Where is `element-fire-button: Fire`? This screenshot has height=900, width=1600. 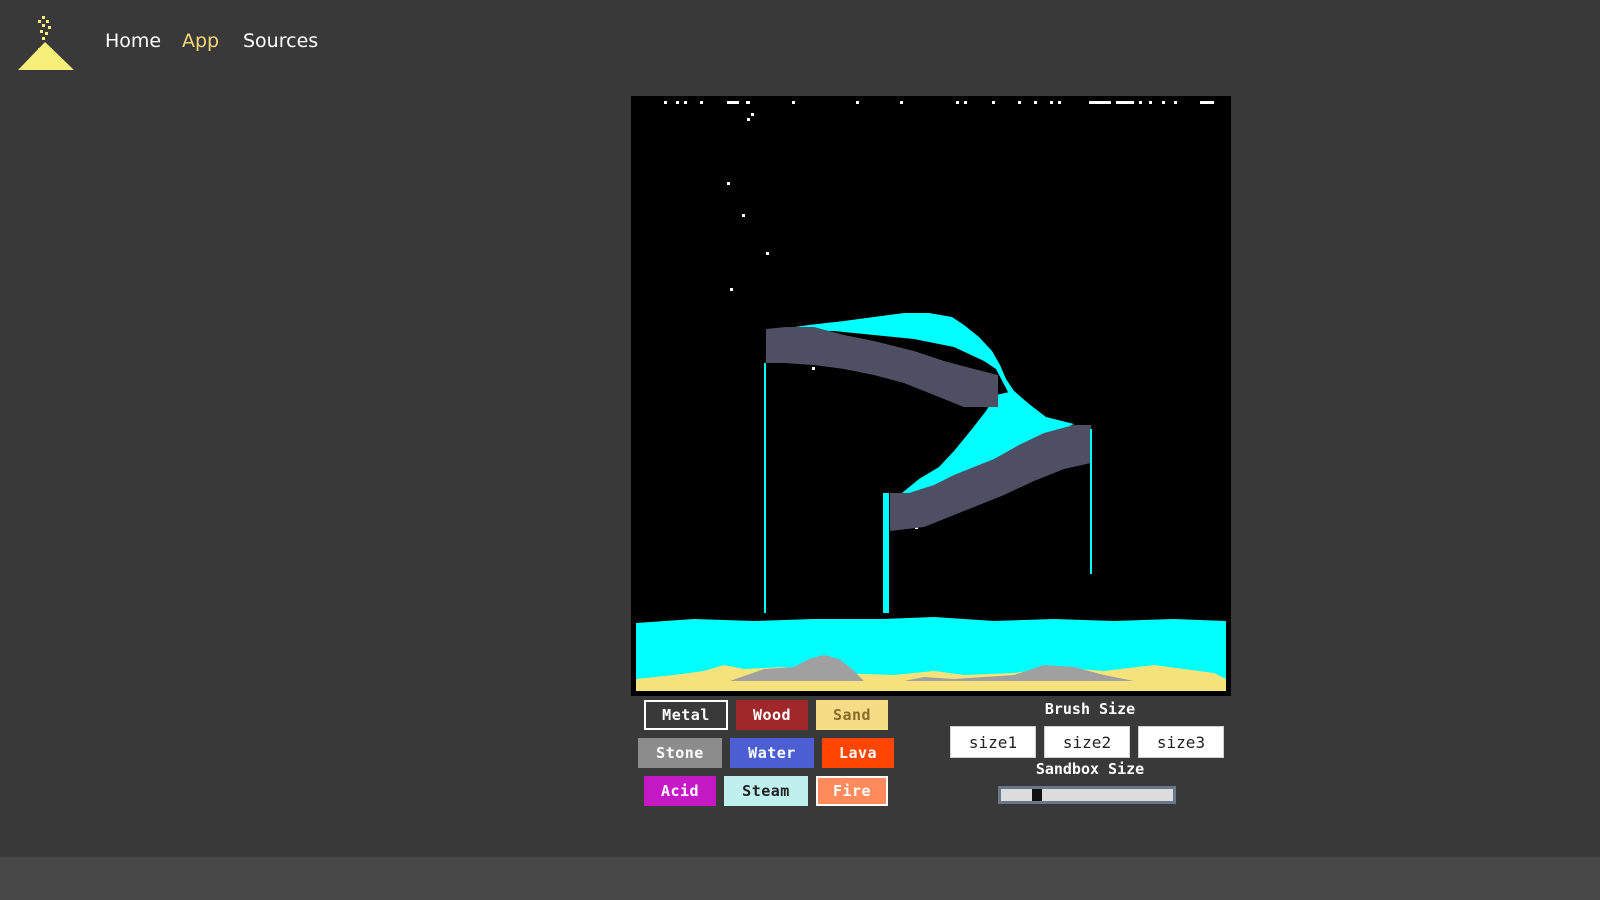 element-fire-button: Fire is located at coordinates (852, 791).